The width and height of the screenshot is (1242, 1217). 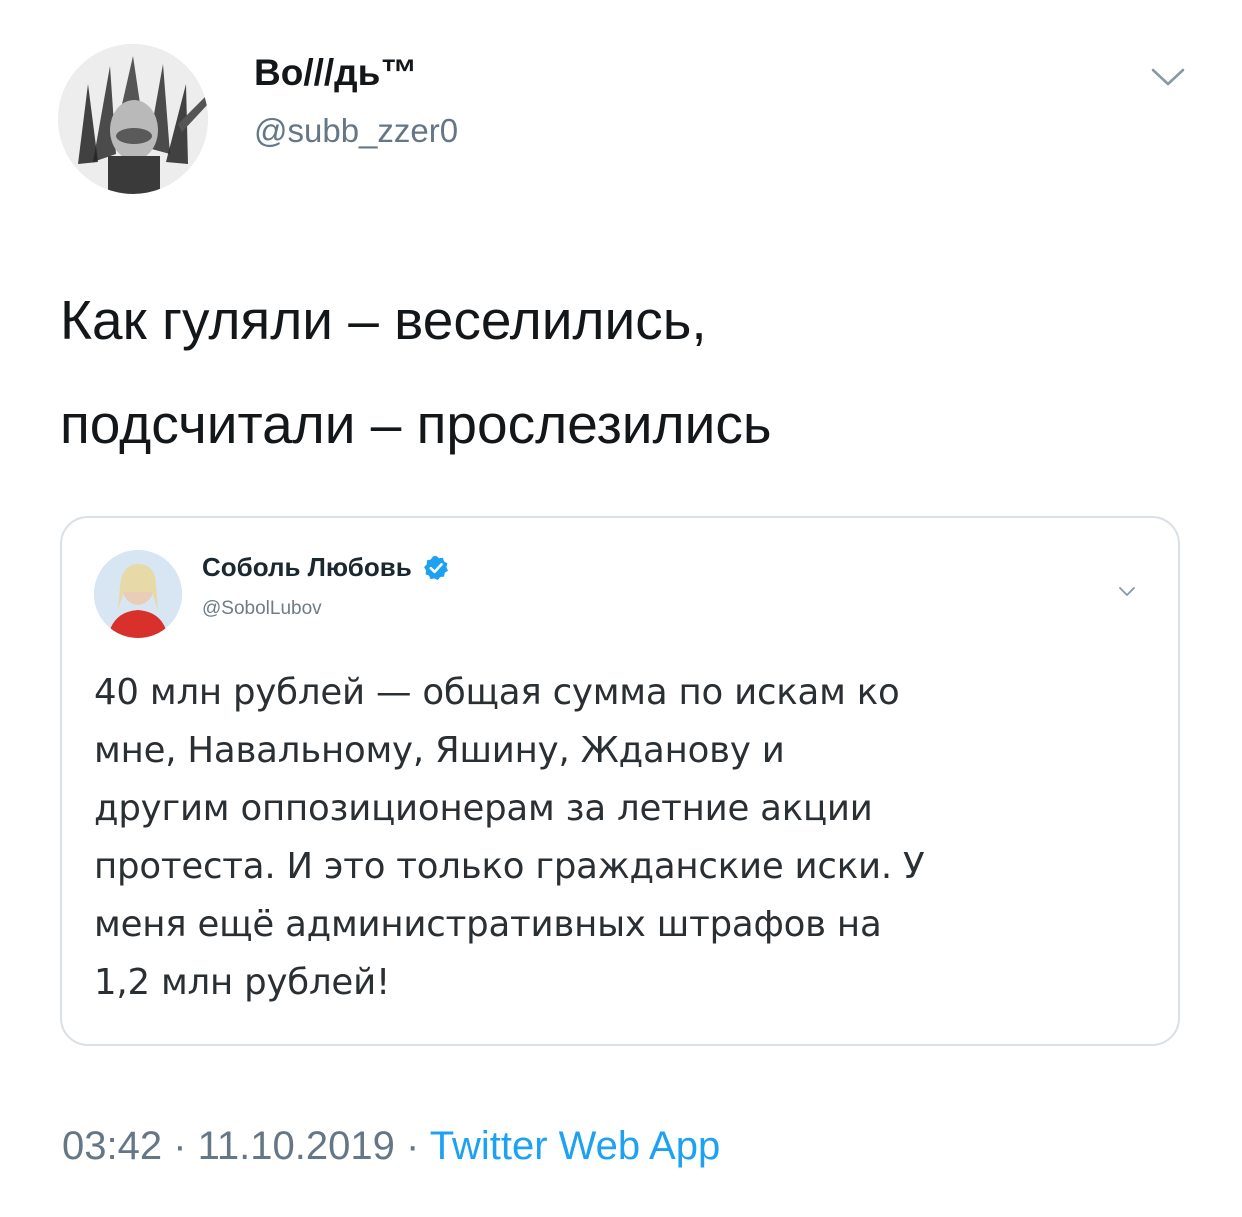 What do you see at coordinates (296, 1146) in the screenshot?
I see `tweet-date: 11.10.2019` at bounding box center [296, 1146].